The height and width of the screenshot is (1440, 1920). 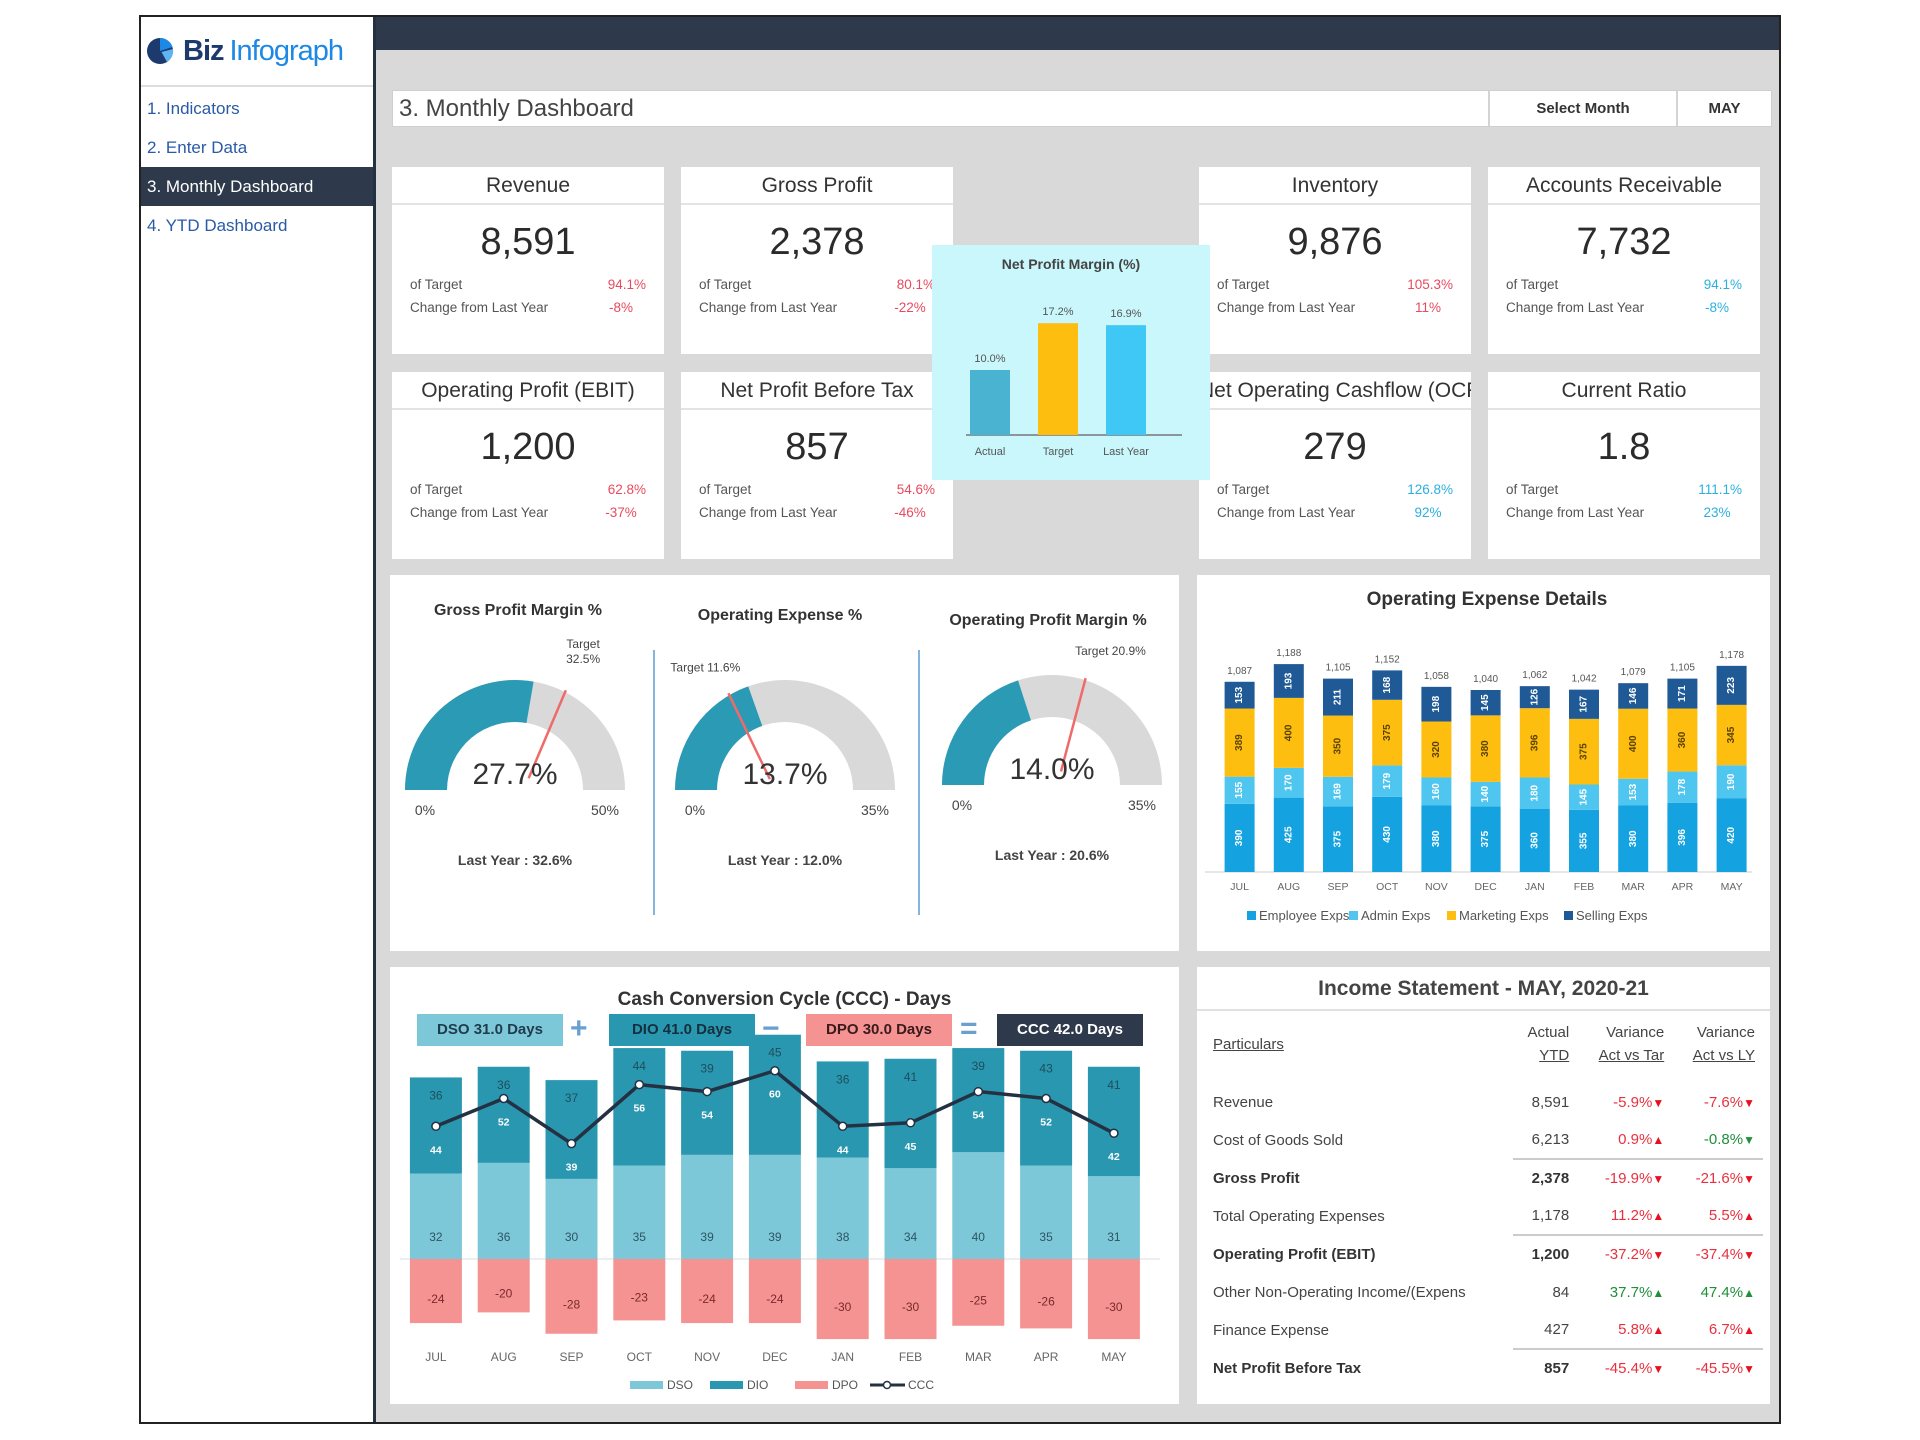 What do you see at coordinates (1628, 1368) in the screenshot?
I see `row-vs-target: -45.4%` at bounding box center [1628, 1368].